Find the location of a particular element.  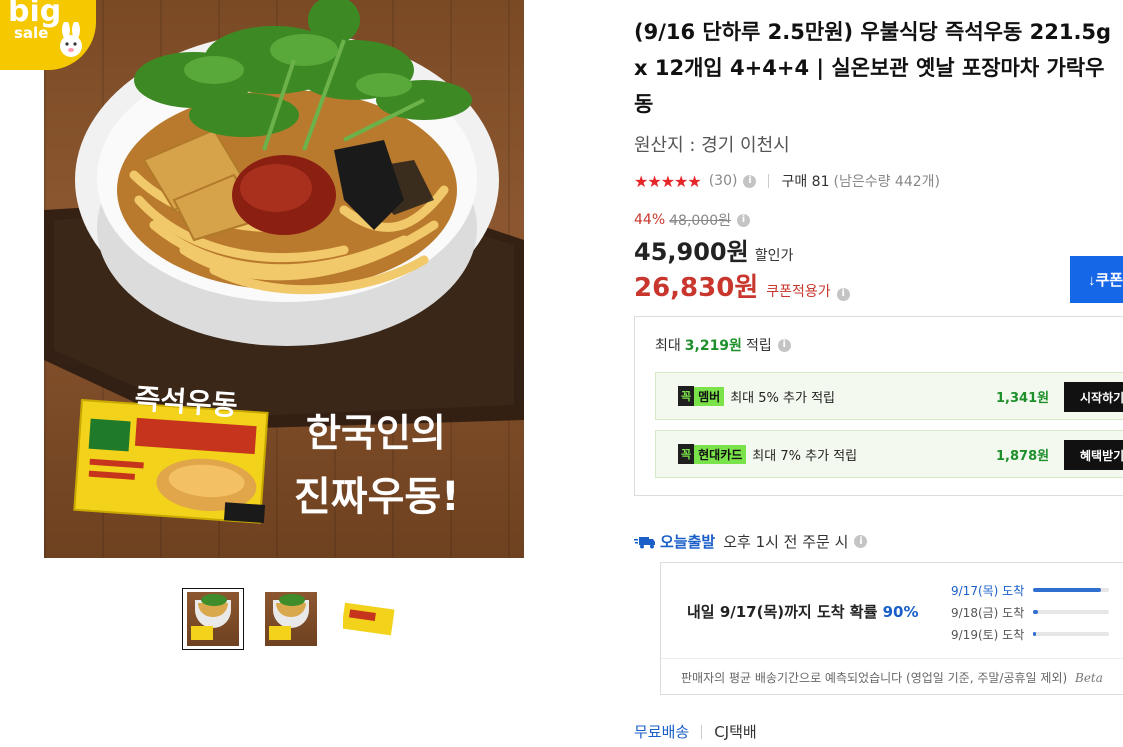

coupon-download-button: ↓쿠폰 is located at coordinates (1096, 279).